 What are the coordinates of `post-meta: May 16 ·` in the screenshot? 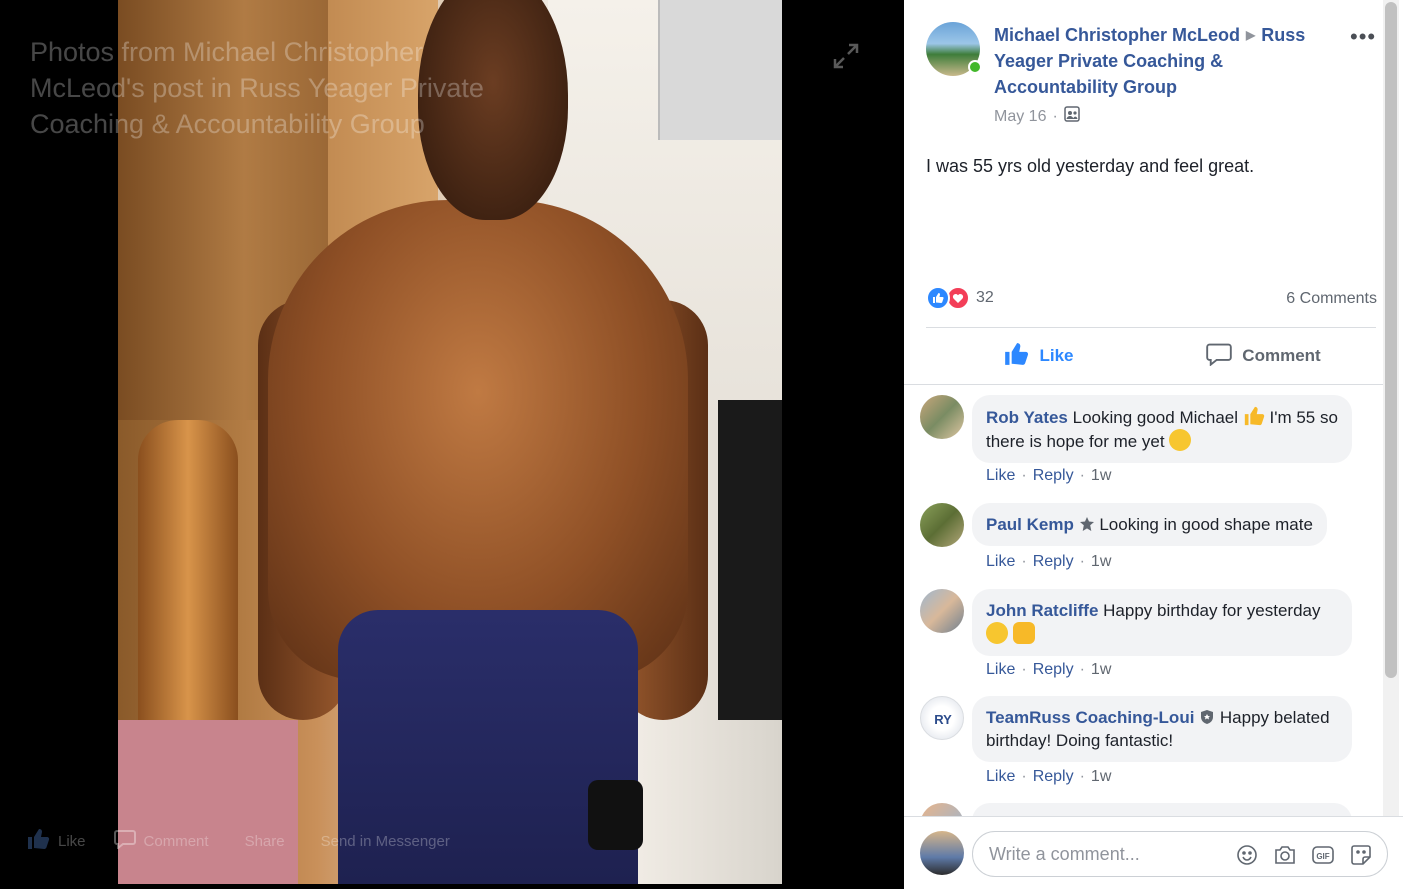 It's located at (1037, 116).